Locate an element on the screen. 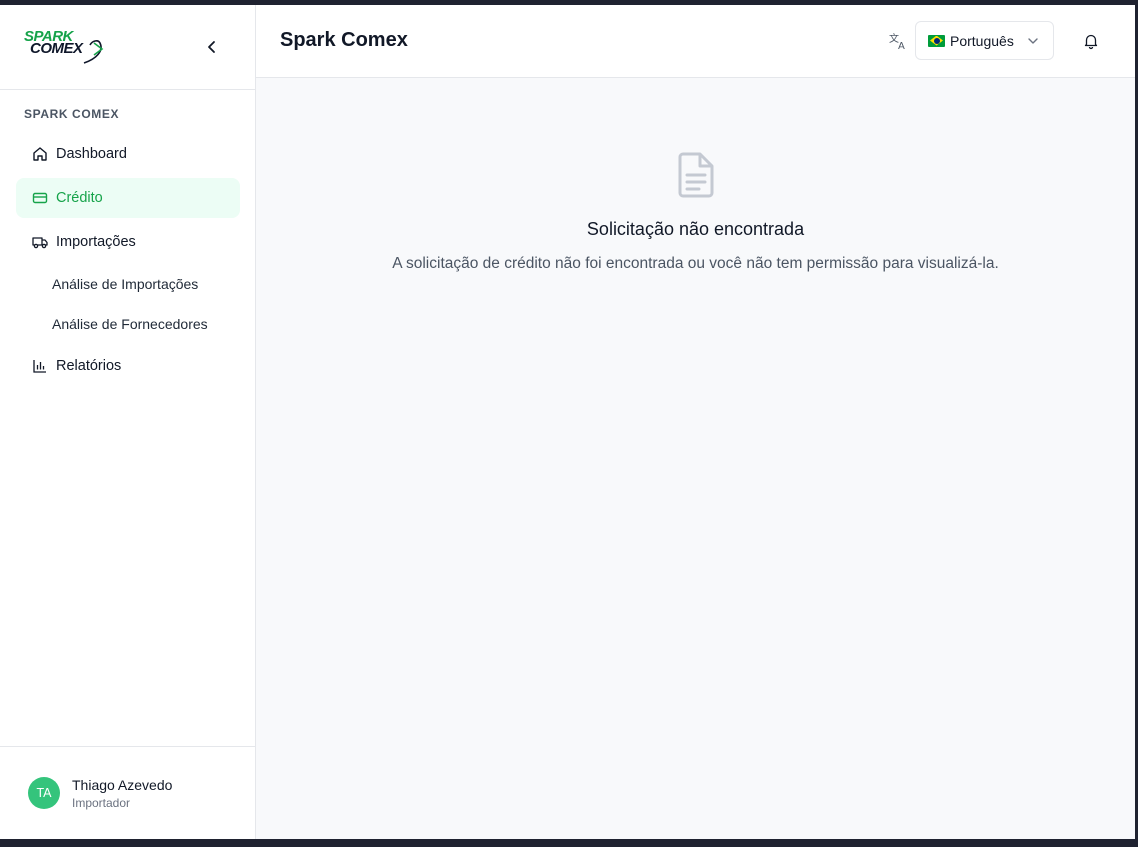  chevron-down-icon is located at coordinates (1033, 41).